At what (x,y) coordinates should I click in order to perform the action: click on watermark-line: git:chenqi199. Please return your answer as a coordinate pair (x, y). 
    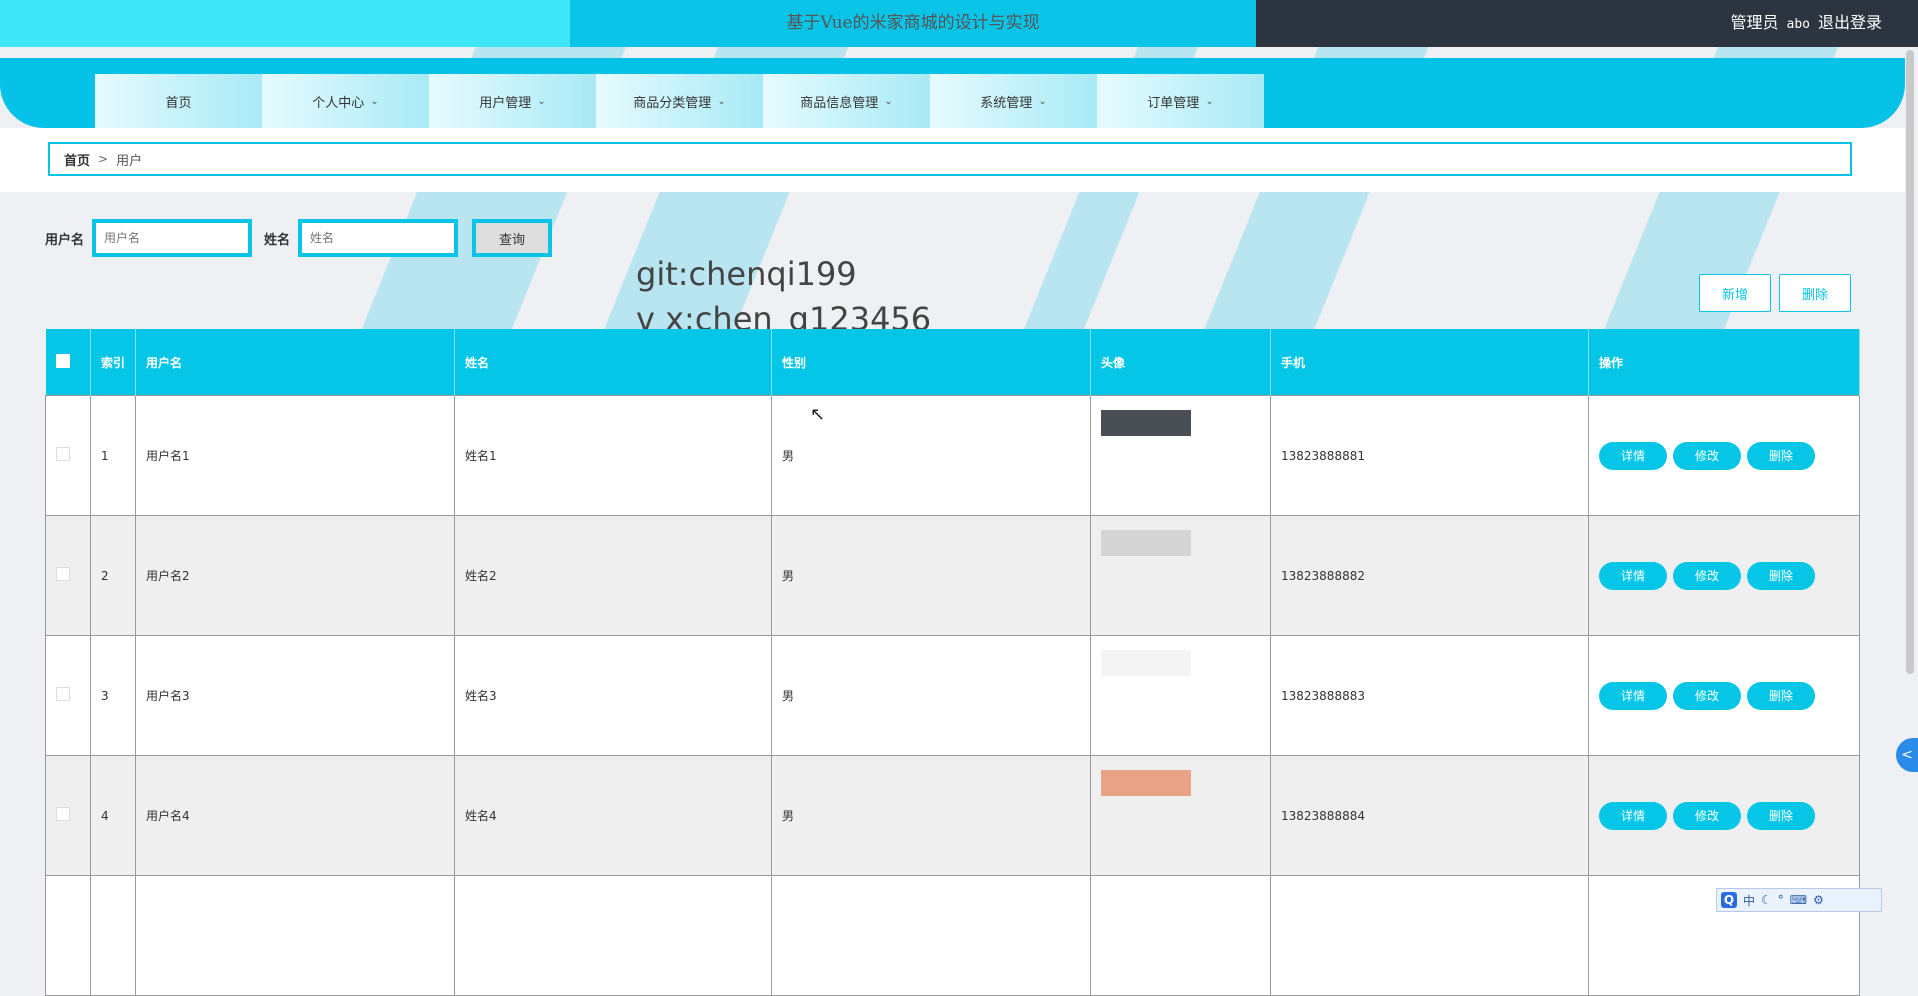
    Looking at the image, I should click on (746, 274).